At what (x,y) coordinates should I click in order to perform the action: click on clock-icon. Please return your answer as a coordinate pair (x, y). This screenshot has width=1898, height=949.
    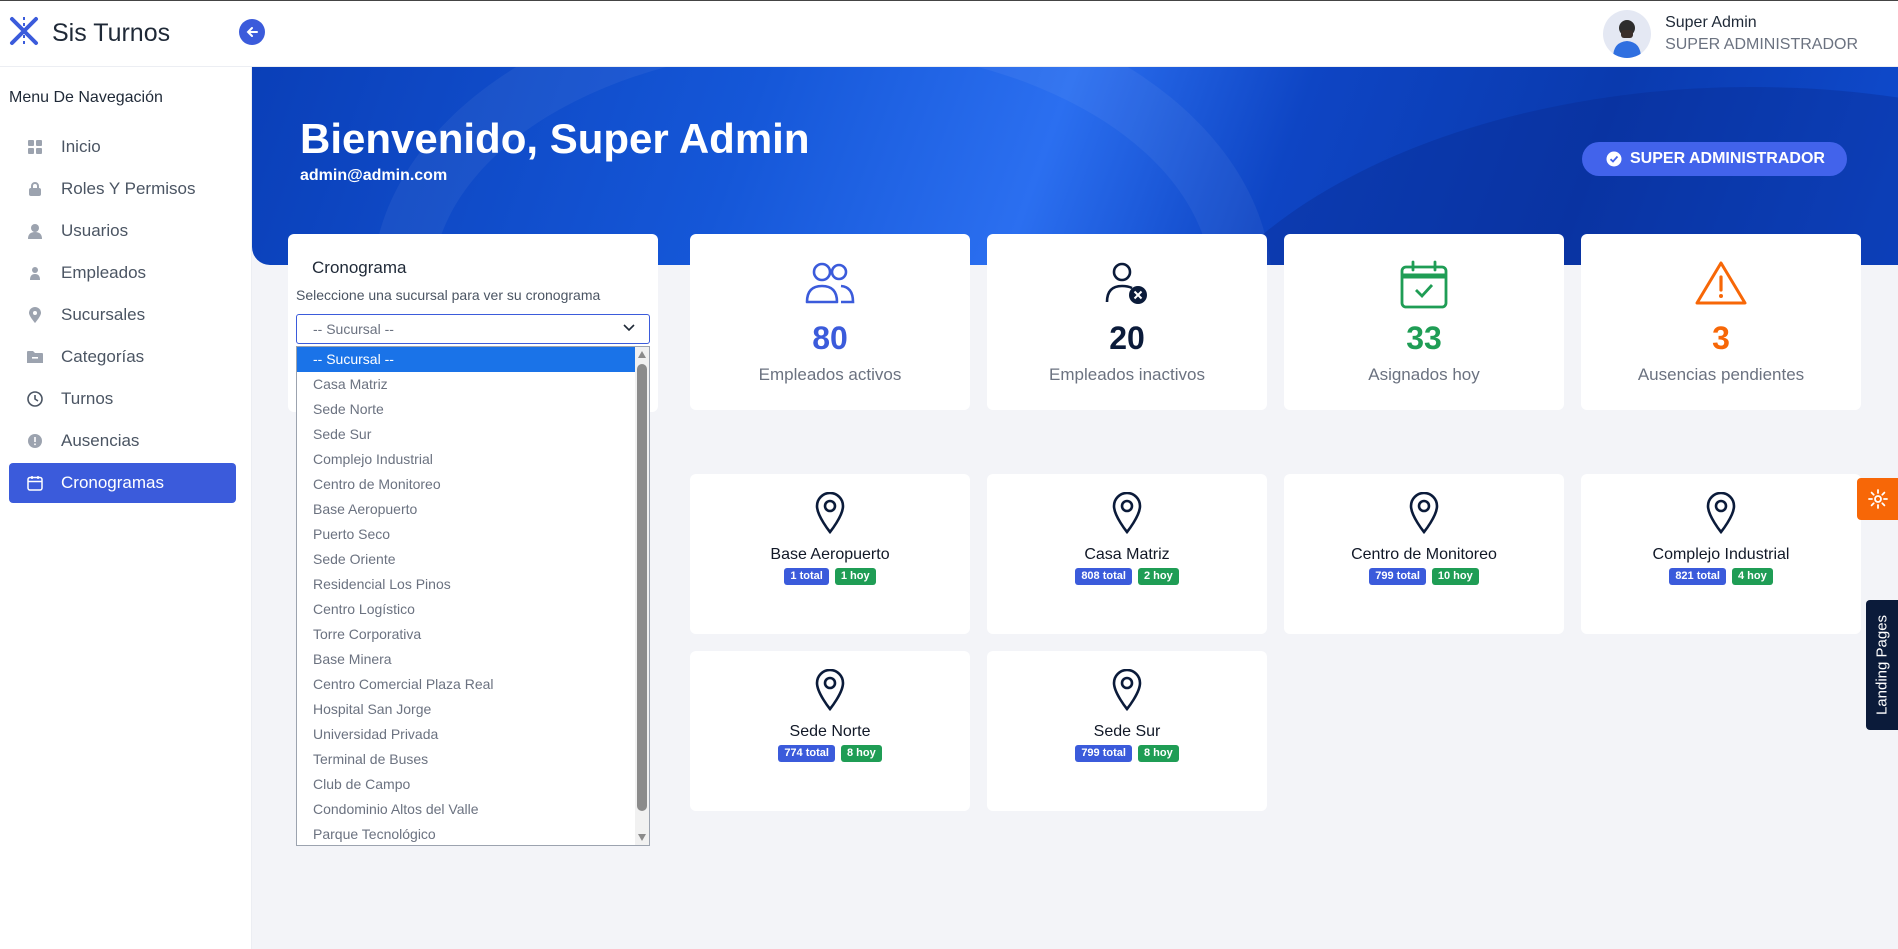
    Looking at the image, I should click on (35, 399).